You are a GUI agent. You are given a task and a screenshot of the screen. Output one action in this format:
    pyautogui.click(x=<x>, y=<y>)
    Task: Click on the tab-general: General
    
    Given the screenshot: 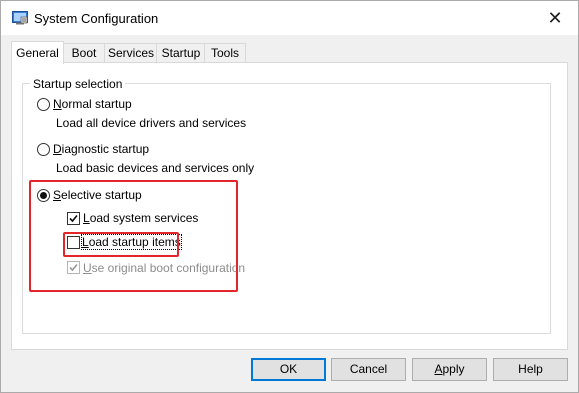 What is the action you would take?
    pyautogui.click(x=37, y=52)
    